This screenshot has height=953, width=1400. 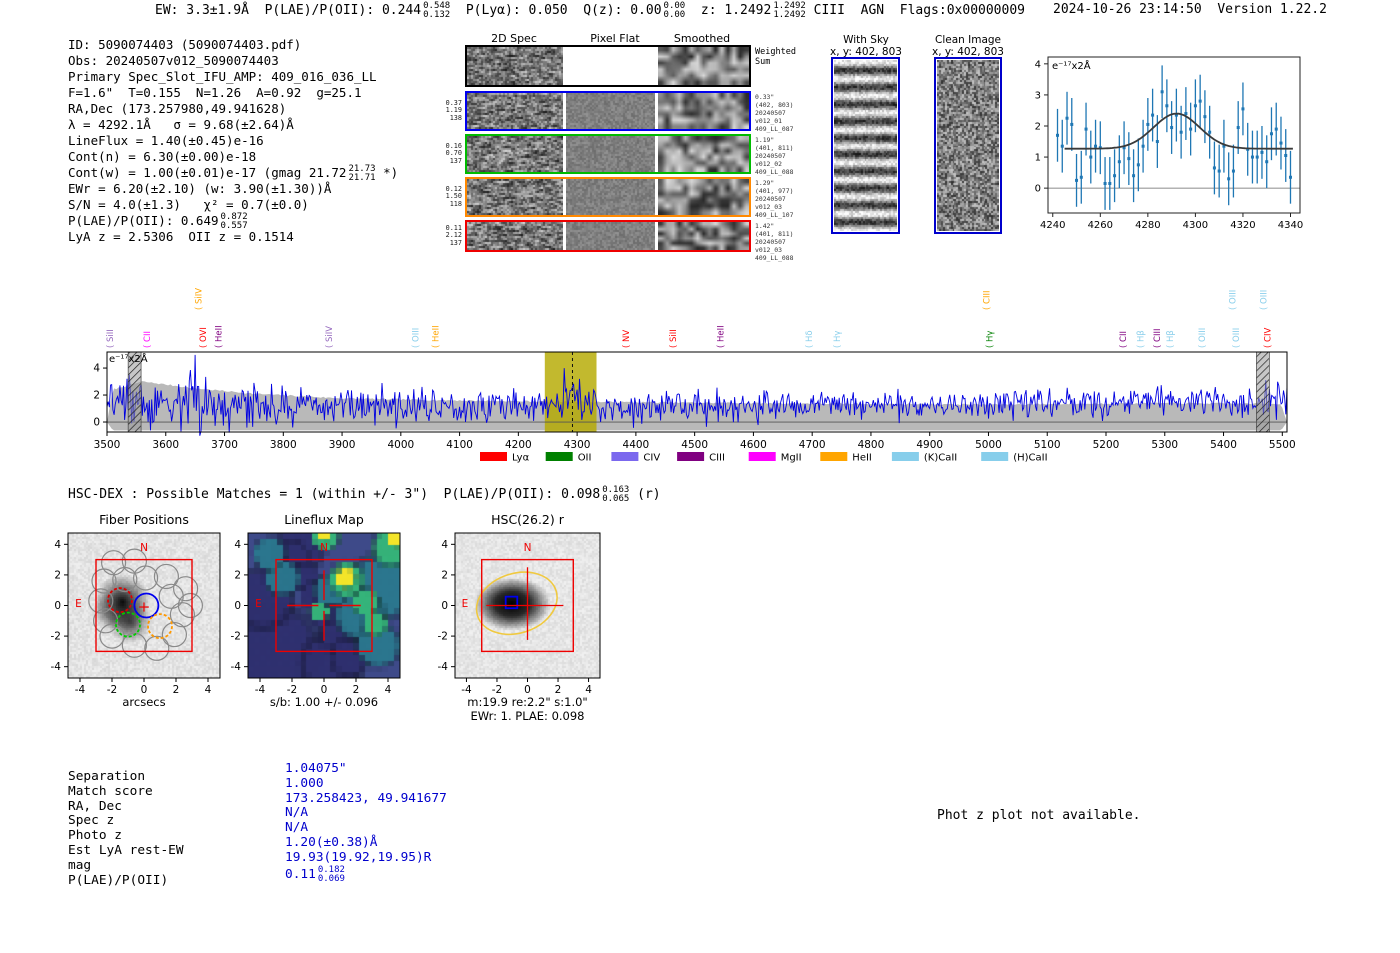 What do you see at coordinates (940, 458) in the screenshot?
I see `legend-label: (K)CaII` at bounding box center [940, 458].